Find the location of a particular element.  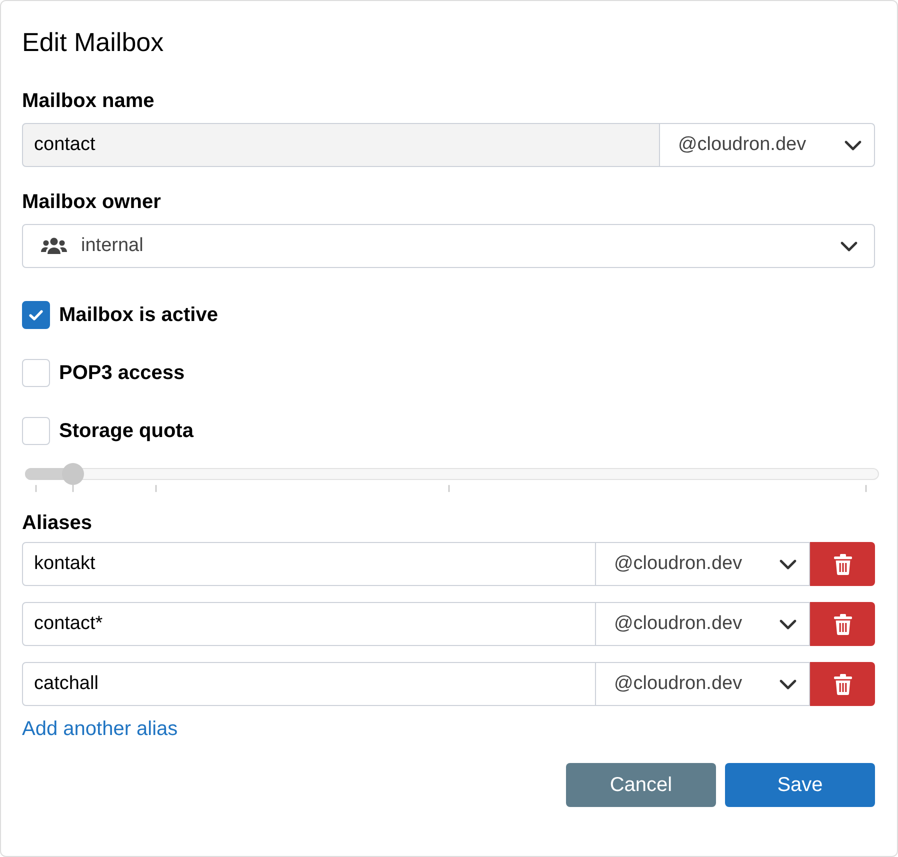

field-label: Mailbox name is located at coordinates (89, 102).